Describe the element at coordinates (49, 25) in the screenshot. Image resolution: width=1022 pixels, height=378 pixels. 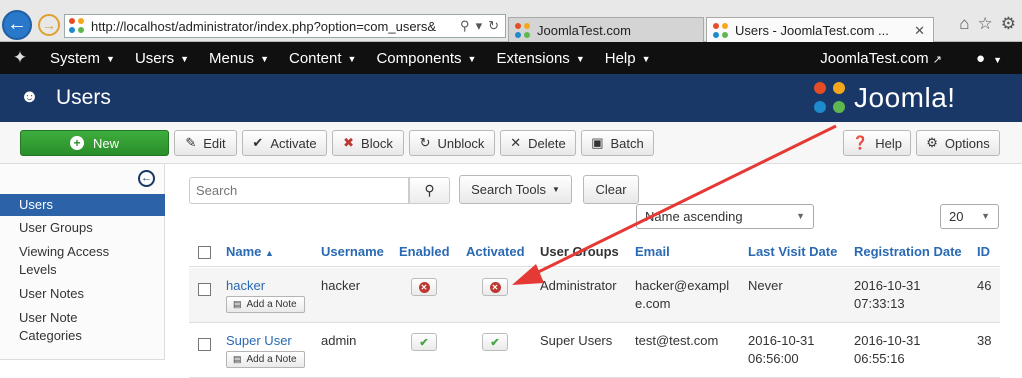
I see `forward-arrow-icon: →` at that location.